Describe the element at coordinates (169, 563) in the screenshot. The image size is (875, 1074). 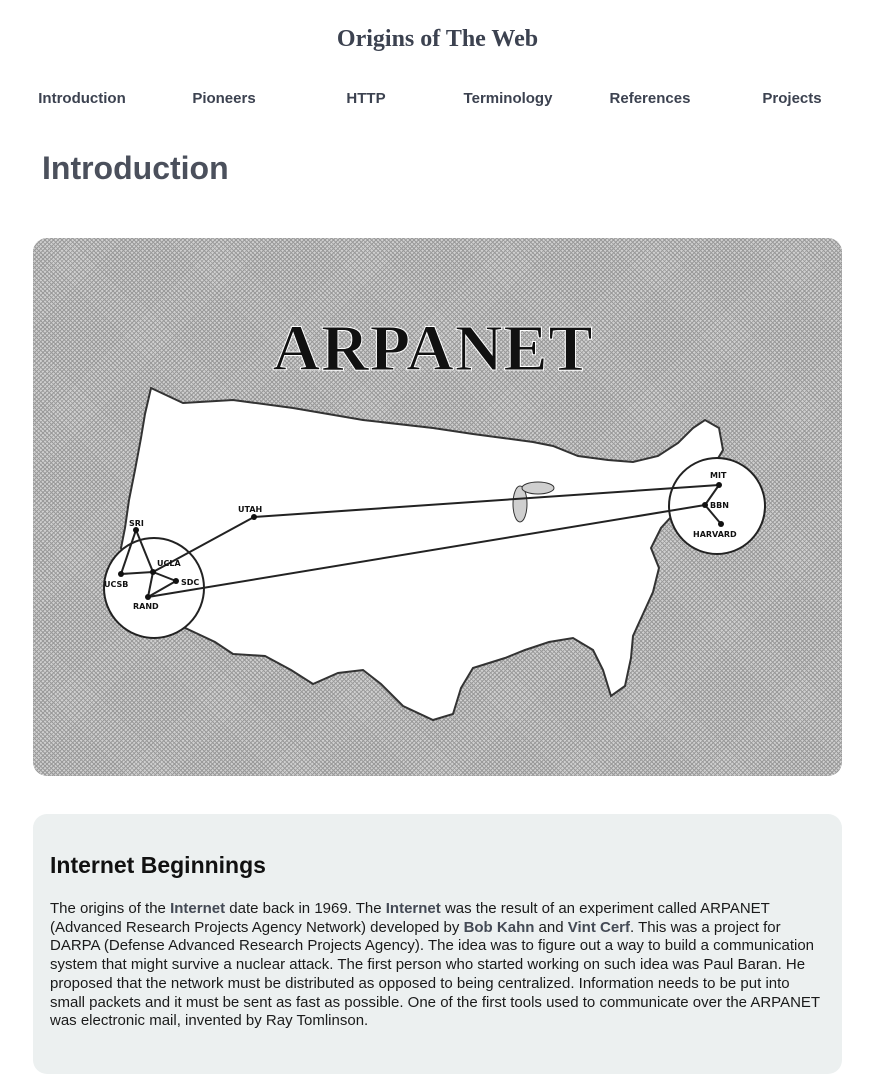
I see `label-ucla: UCLA` at that location.